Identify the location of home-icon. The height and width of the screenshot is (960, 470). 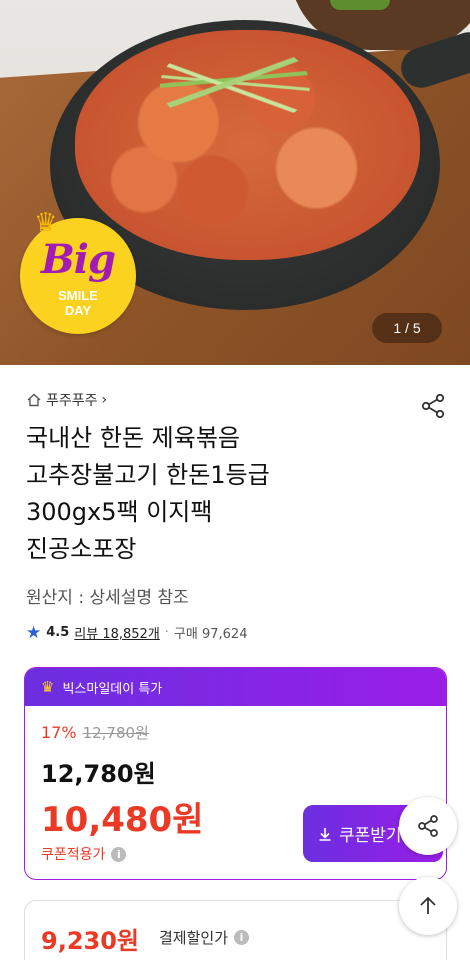
(34, 400).